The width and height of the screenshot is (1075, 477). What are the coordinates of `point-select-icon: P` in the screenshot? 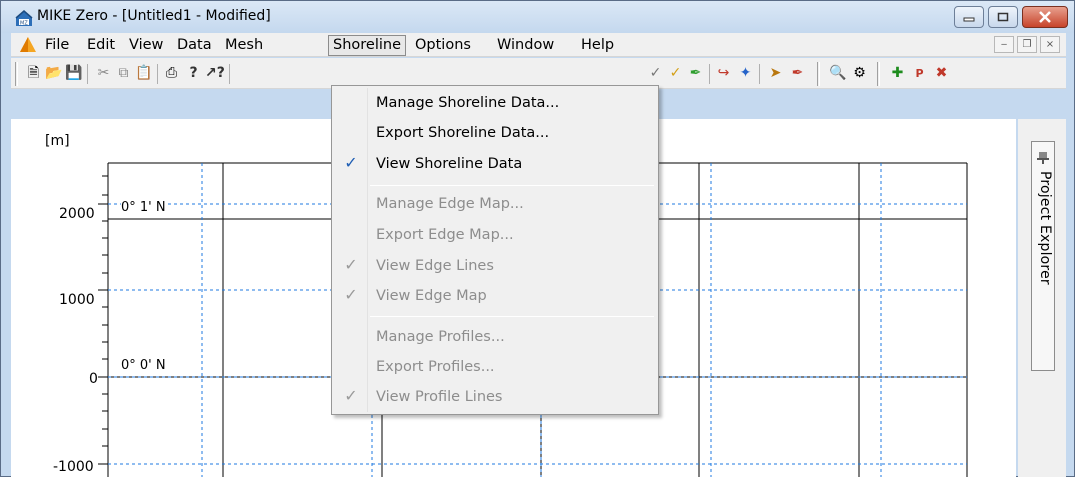 It's located at (919, 73).